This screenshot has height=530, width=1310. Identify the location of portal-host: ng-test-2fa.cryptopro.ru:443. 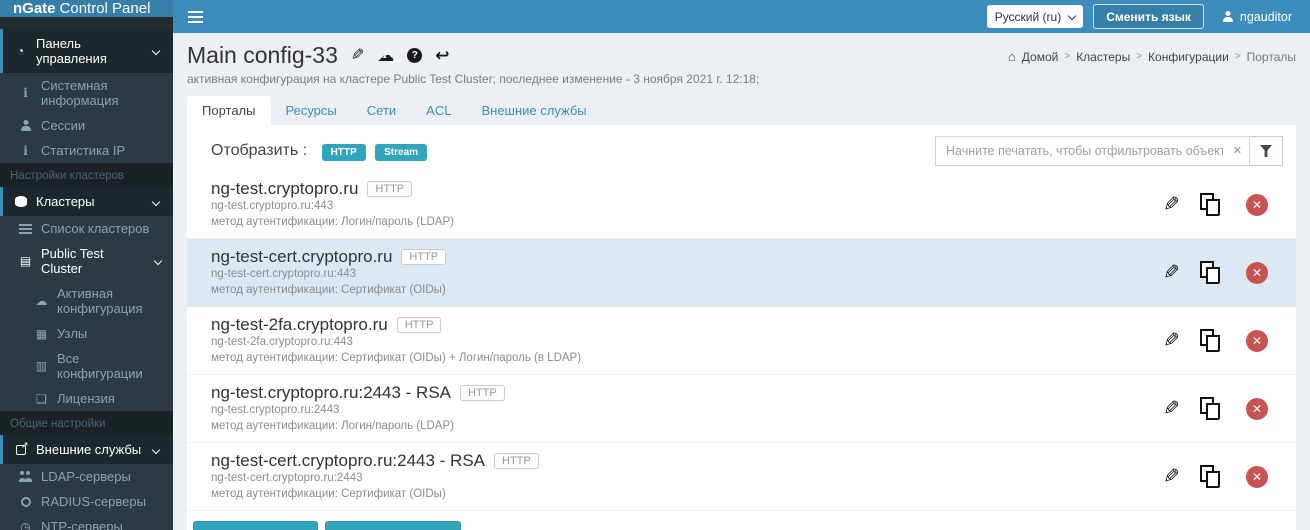
(282, 342).